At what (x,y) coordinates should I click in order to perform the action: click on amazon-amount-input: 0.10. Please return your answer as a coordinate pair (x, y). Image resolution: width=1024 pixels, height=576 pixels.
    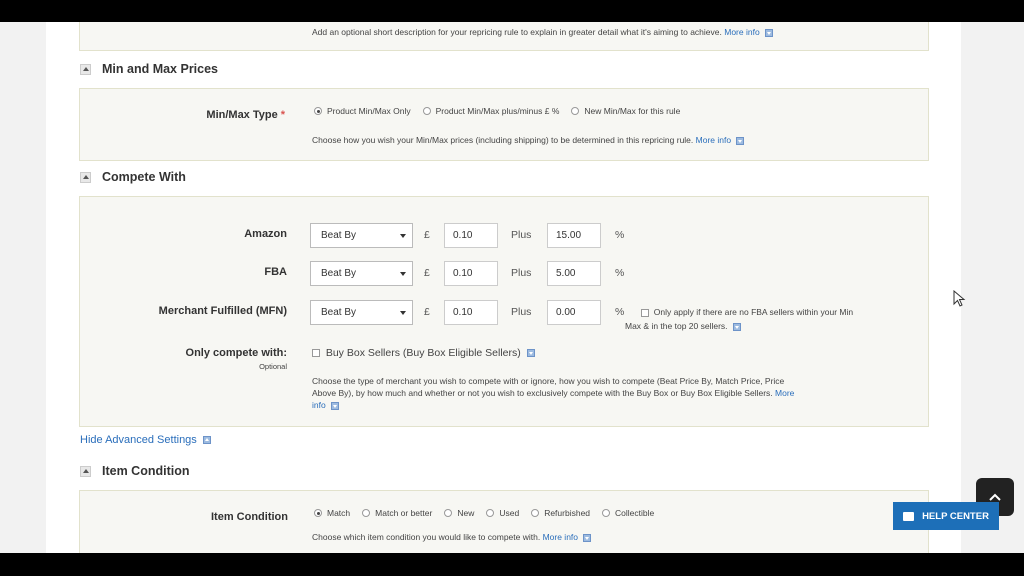
    Looking at the image, I should click on (471, 235).